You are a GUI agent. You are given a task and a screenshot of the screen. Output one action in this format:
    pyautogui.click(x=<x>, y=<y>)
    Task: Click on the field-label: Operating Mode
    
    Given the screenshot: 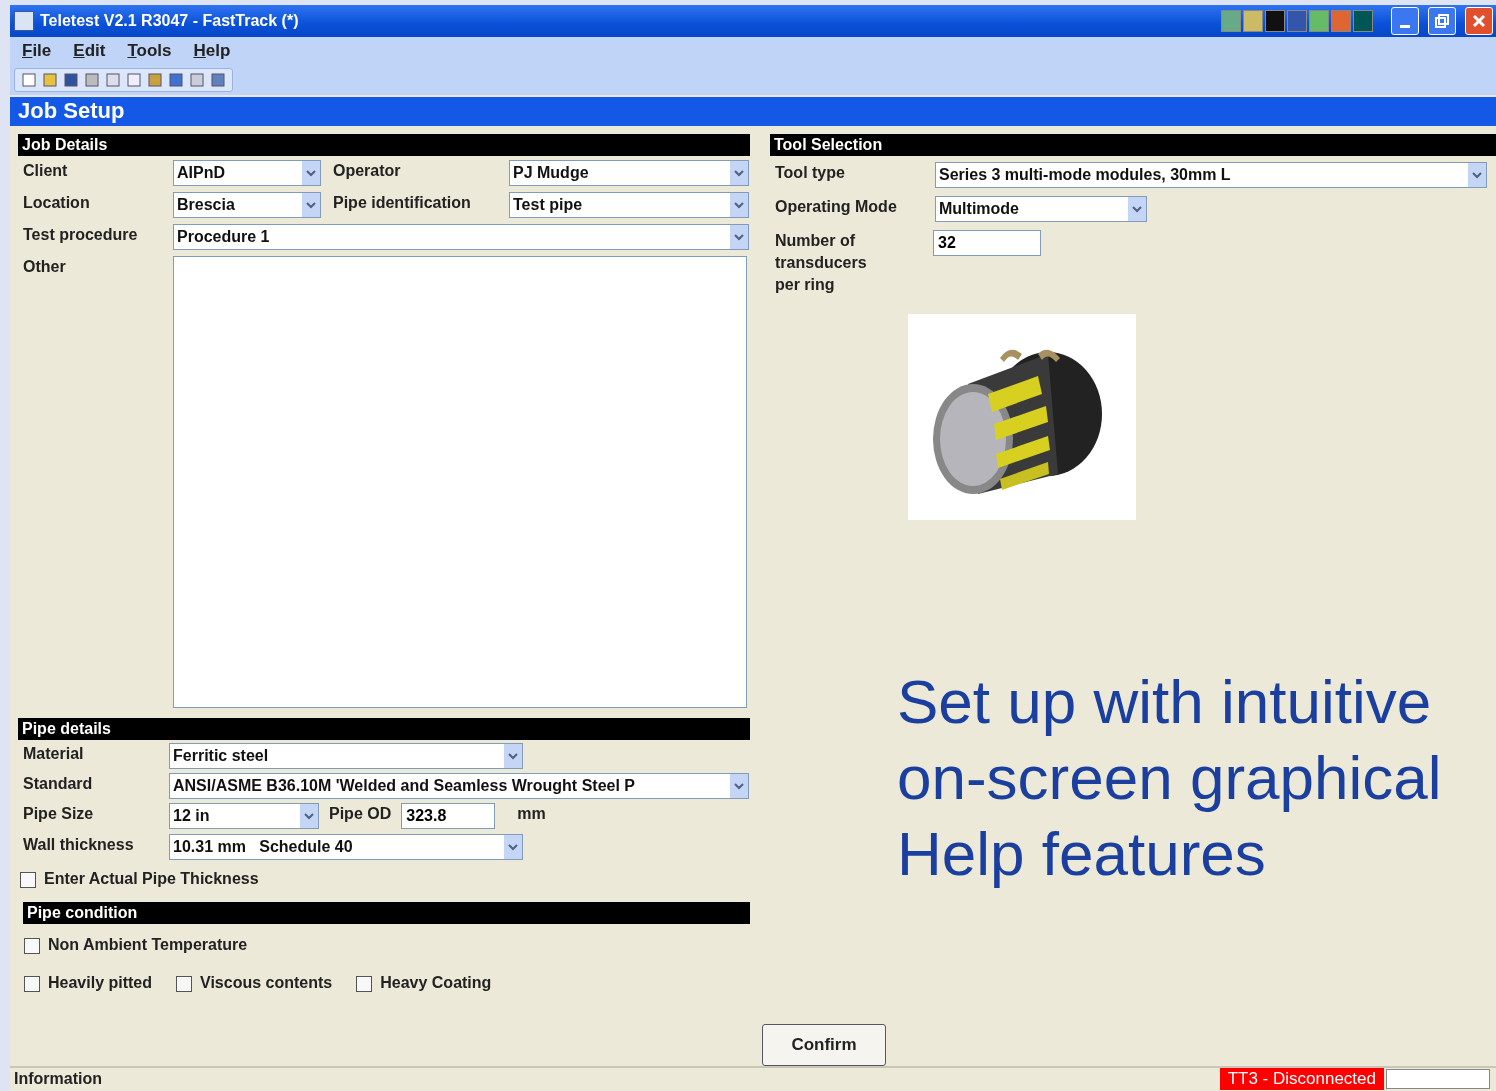 What is the action you would take?
    pyautogui.click(x=836, y=206)
    